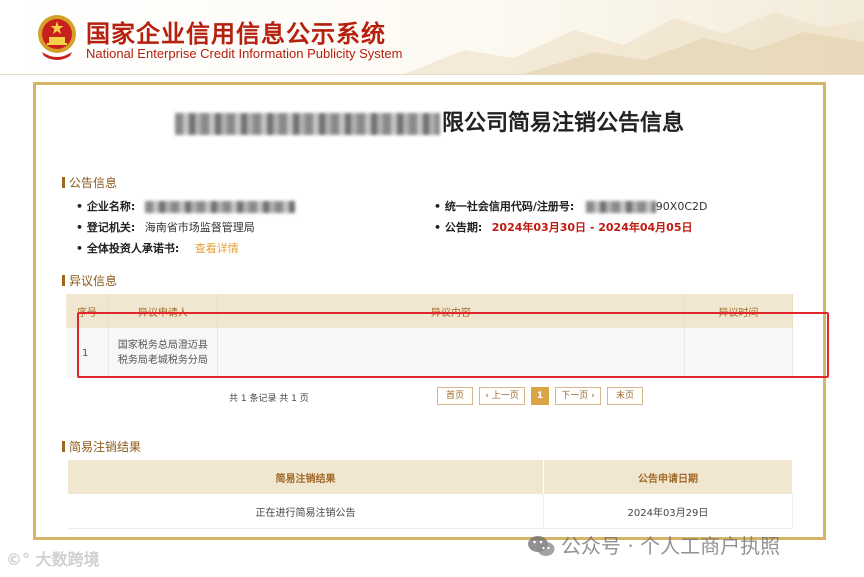 The width and height of the screenshot is (864, 577). Describe the element at coordinates (57, 37) in the screenshot. I see `national-emblem-icon` at that location.